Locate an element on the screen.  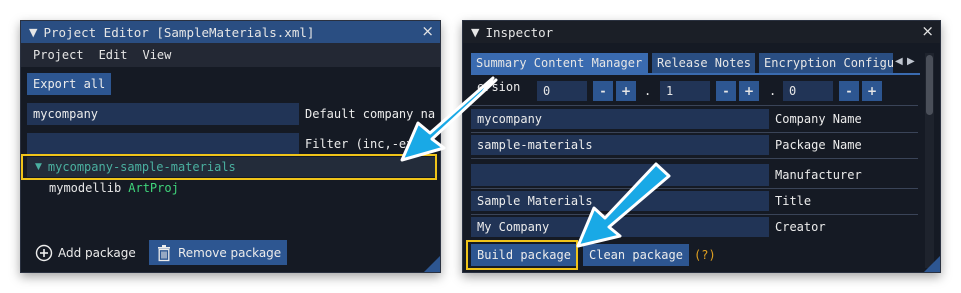
tree-child-row: mymodellib ArtProj is located at coordinates (114, 188).